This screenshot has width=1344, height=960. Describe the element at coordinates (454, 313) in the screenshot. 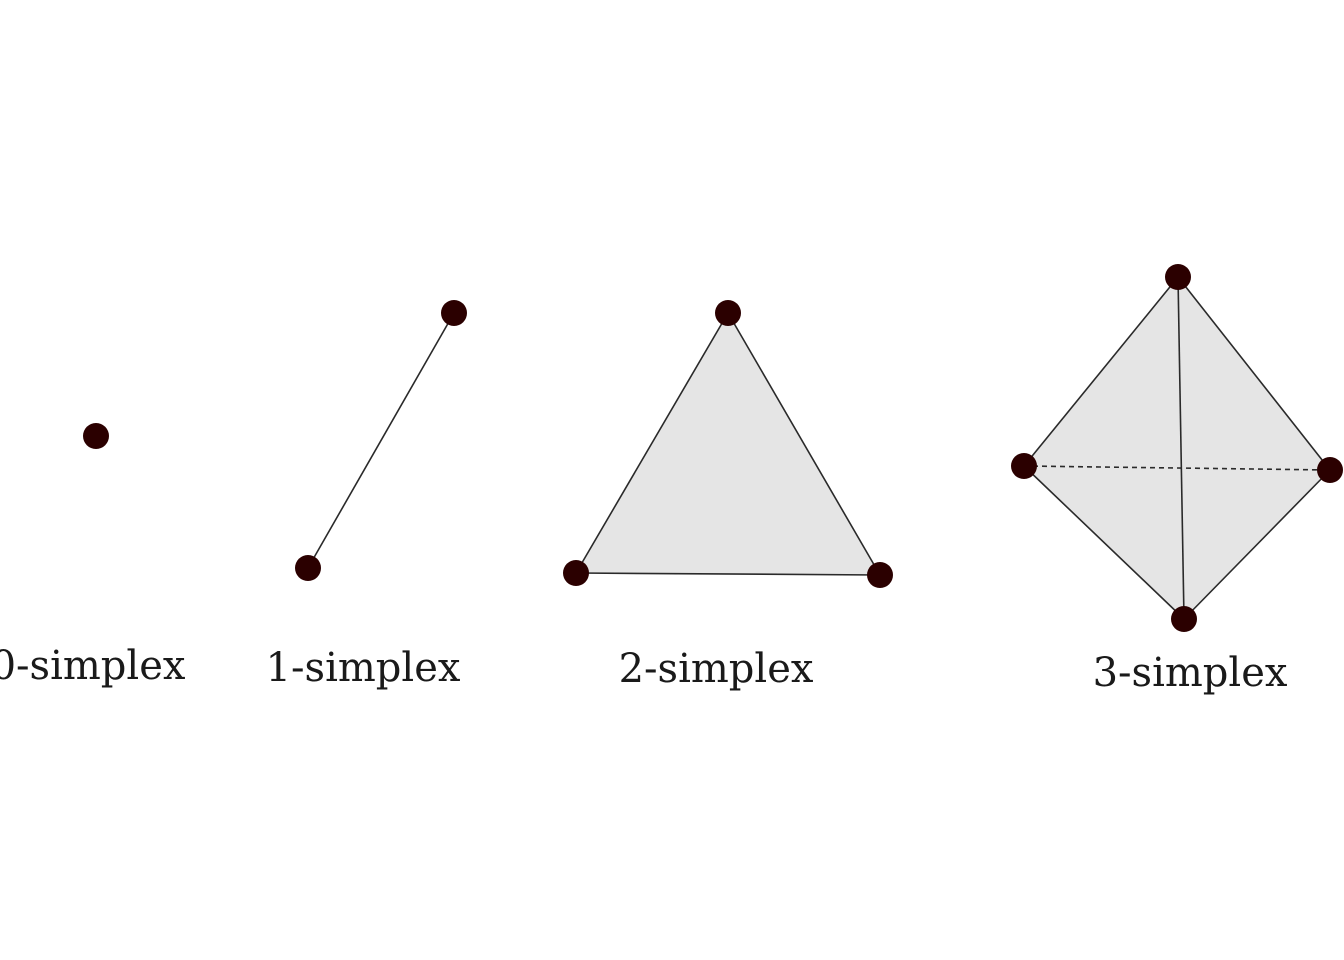

I see `simplex-1-vertex-top` at that location.